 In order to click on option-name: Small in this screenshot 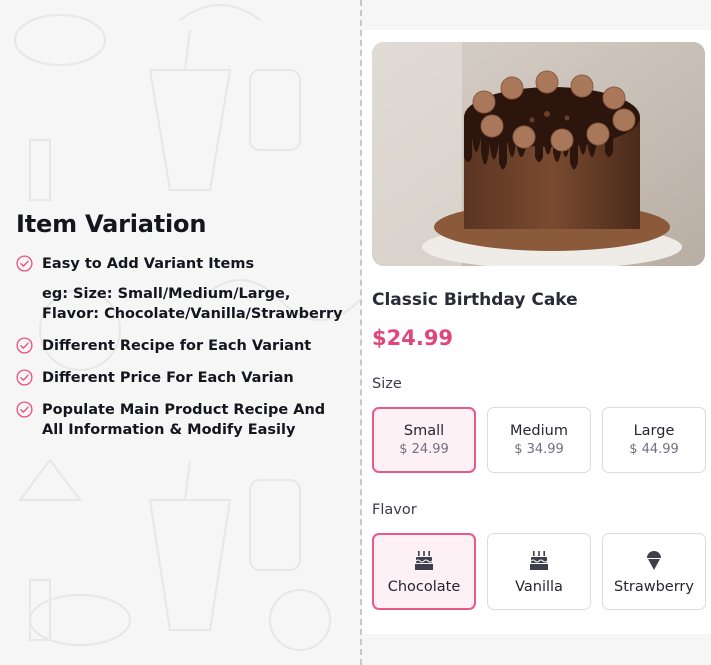, I will do `click(424, 431)`.